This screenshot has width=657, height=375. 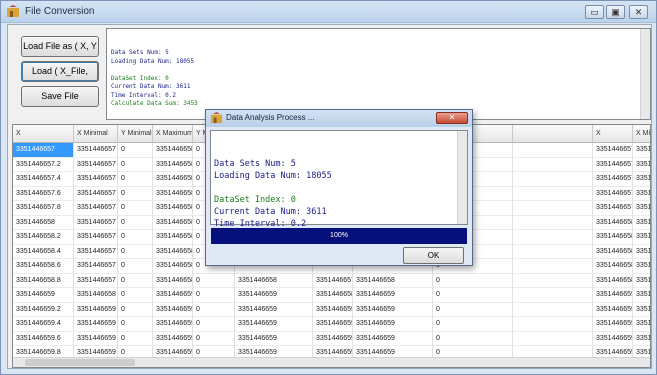 What do you see at coordinates (43, 208) in the screenshot?
I see `table-cell: 3351446657.8` at bounding box center [43, 208].